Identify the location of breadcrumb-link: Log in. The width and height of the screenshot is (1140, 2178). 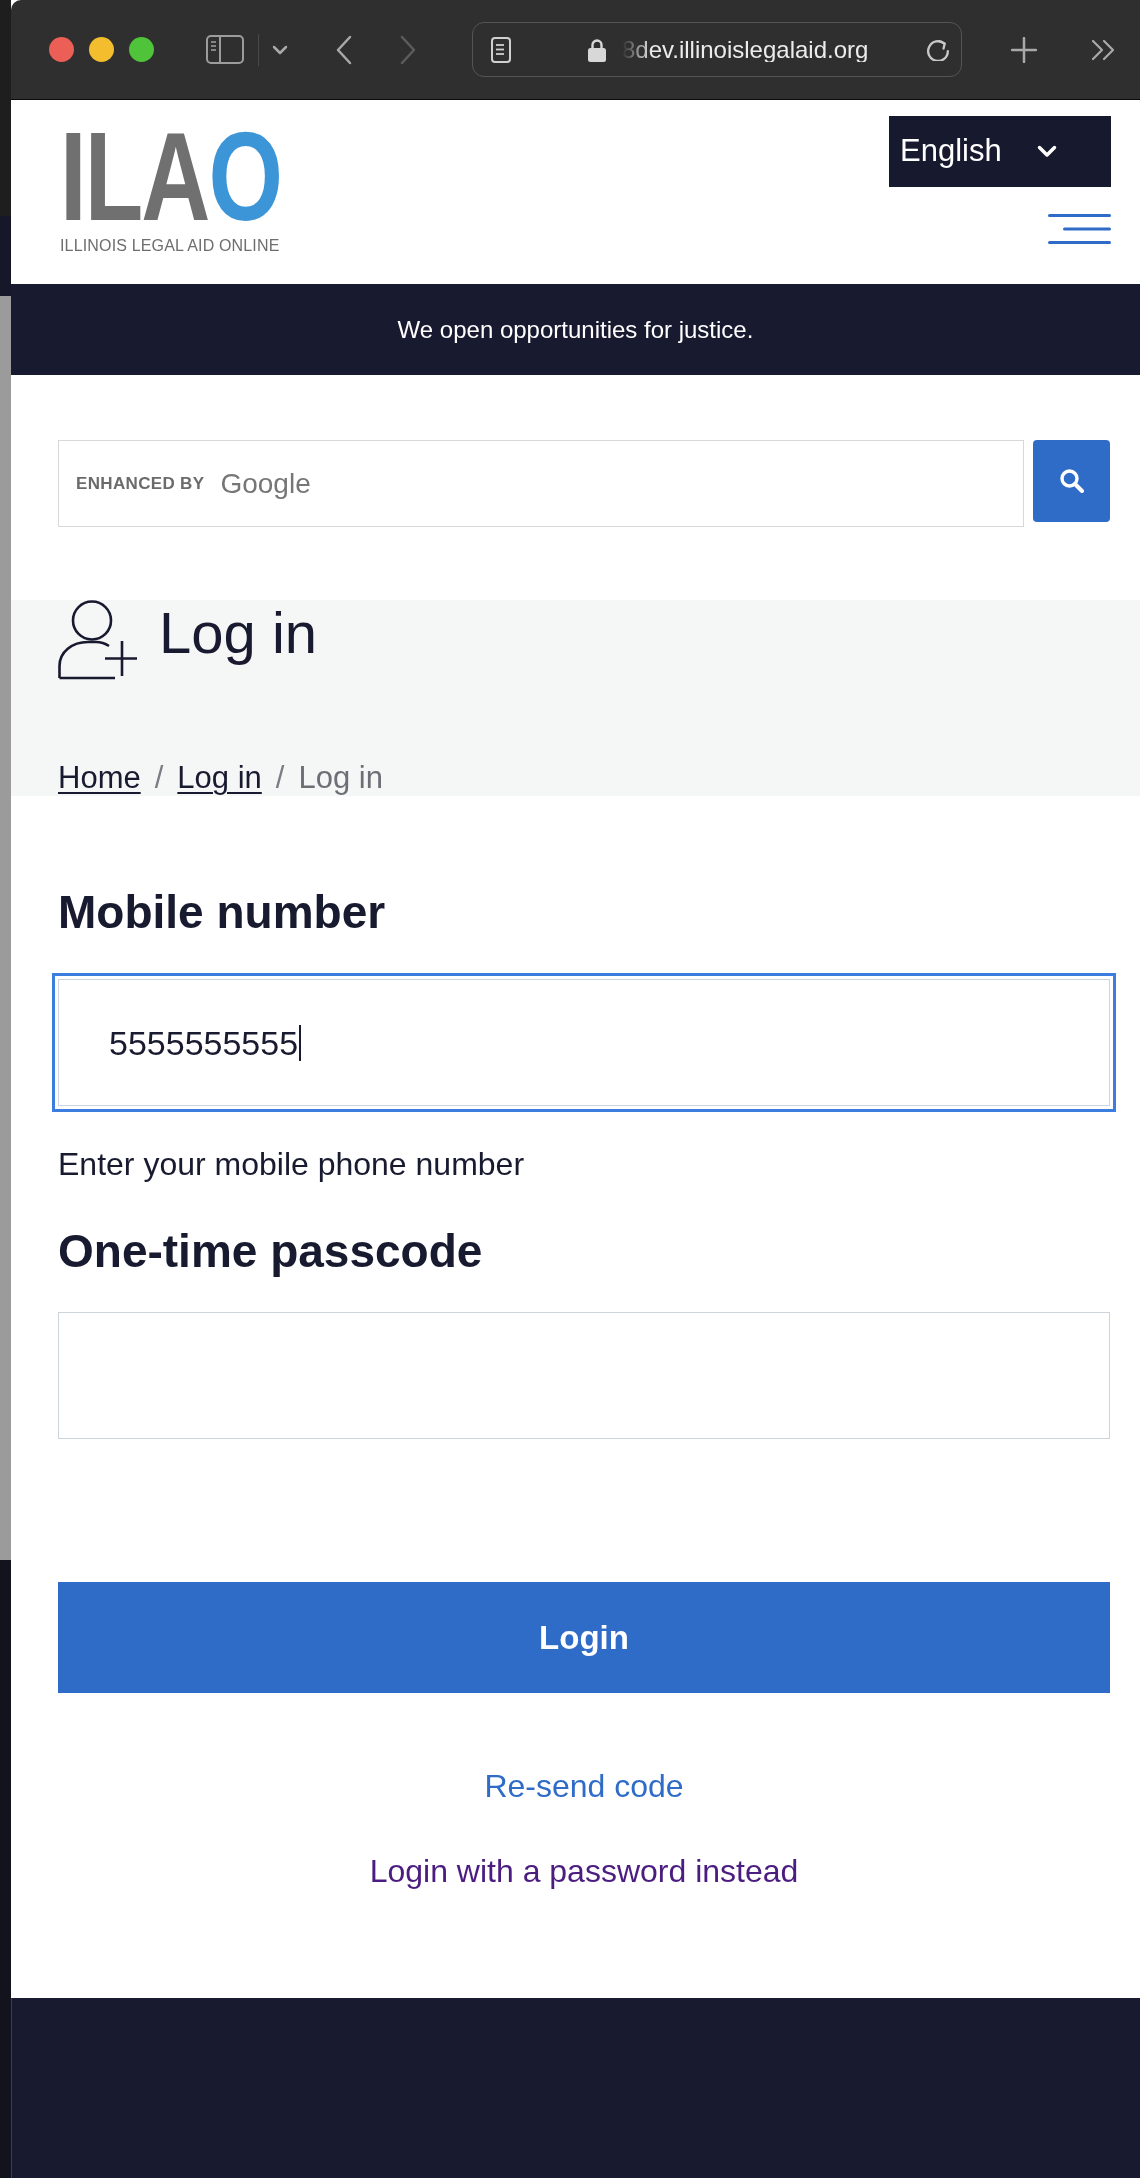
(219, 778).